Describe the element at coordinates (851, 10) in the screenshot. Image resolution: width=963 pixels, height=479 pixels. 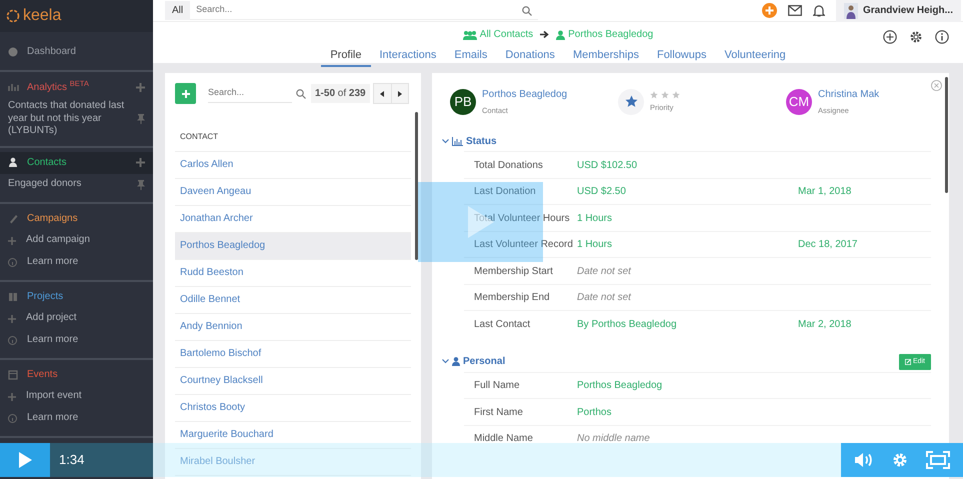
I see `person-icon` at that location.